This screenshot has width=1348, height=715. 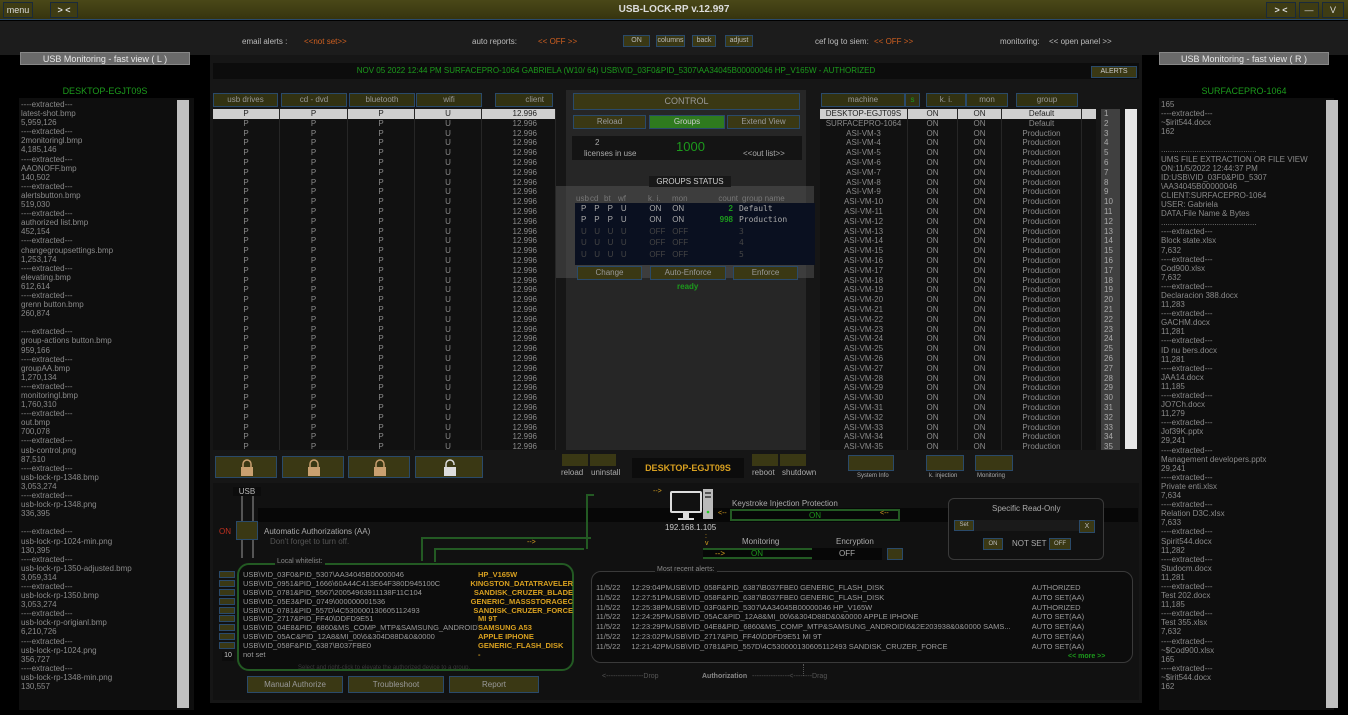 I want to click on enforce-button: Enforce, so click(x=765, y=273).